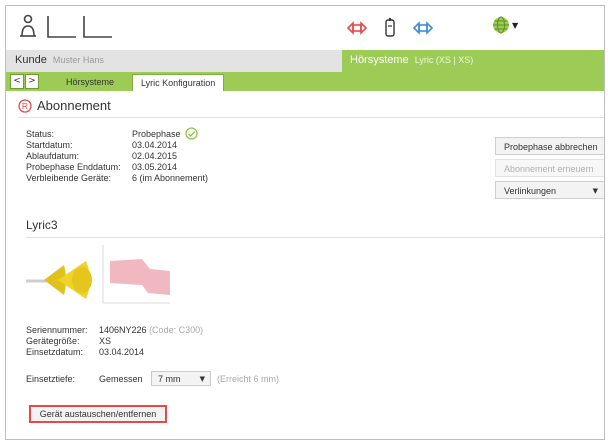 This screenshot has height=443, width=608. I want to click on lyric-device-image, so click(59, 280).